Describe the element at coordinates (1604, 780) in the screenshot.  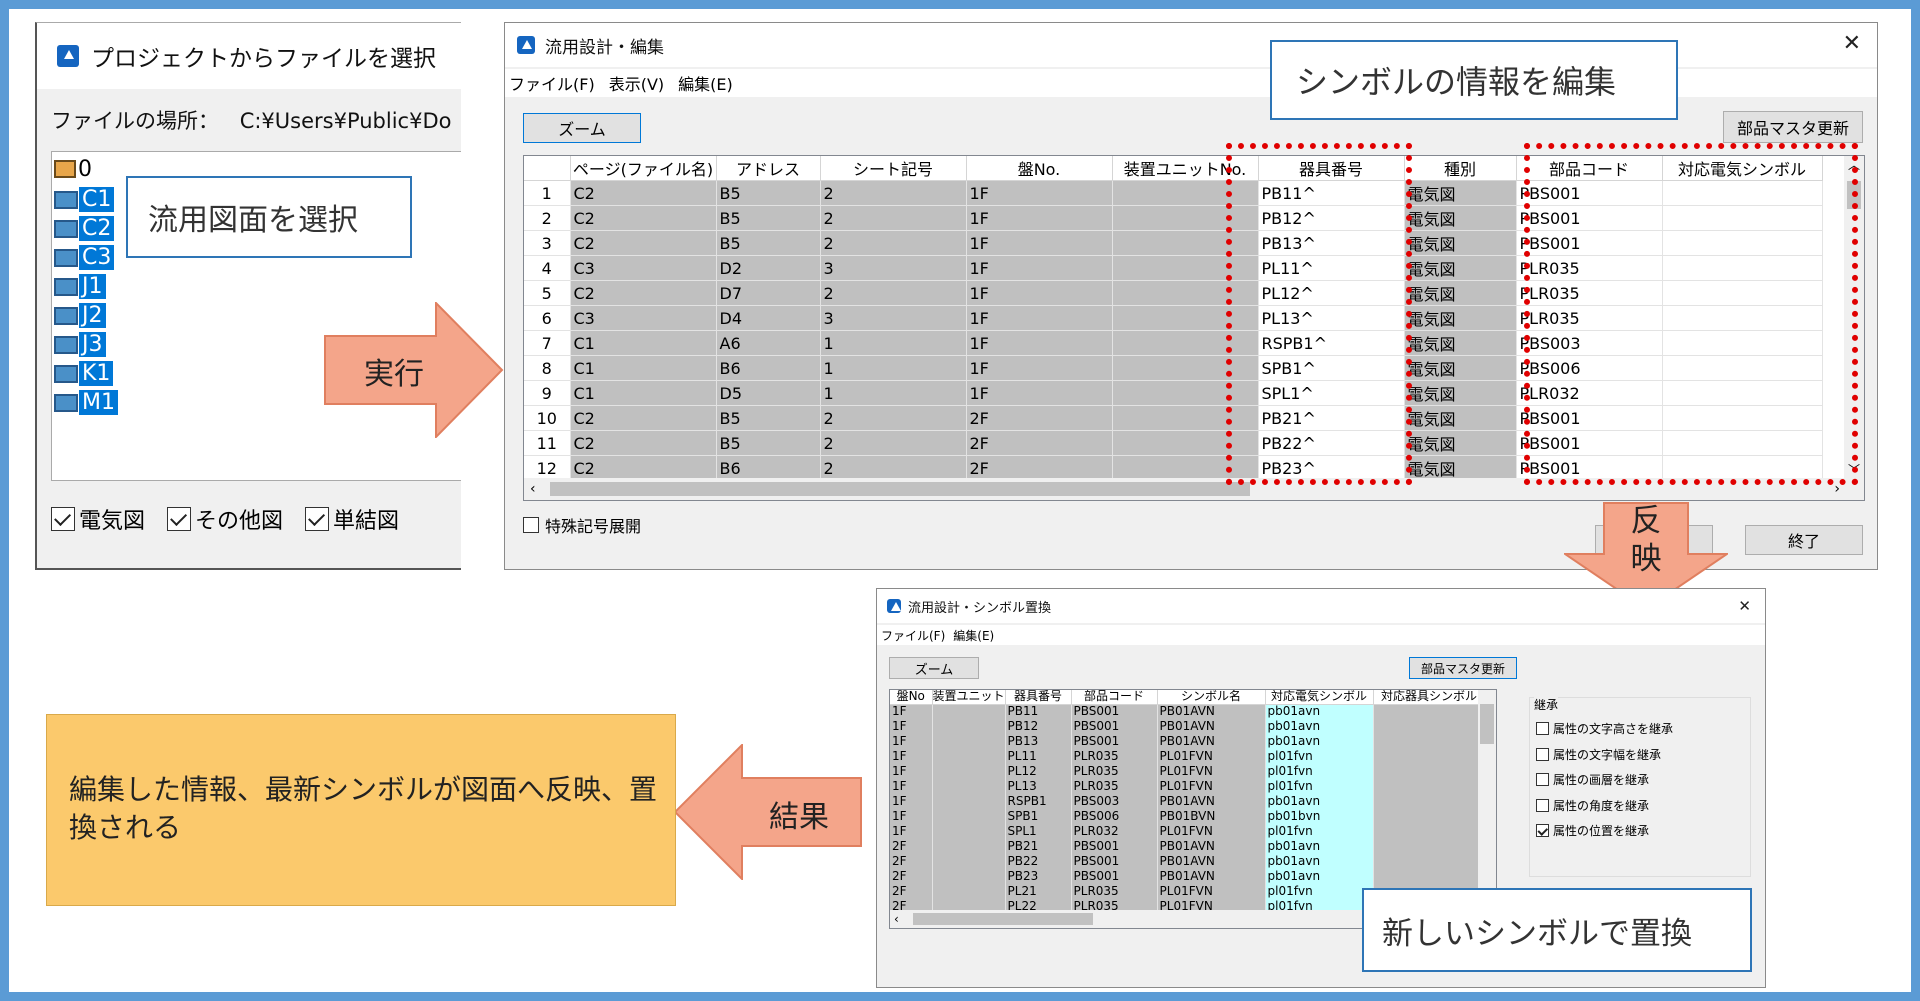
I see `inherit-option: 属性の画層を継承` at that location.